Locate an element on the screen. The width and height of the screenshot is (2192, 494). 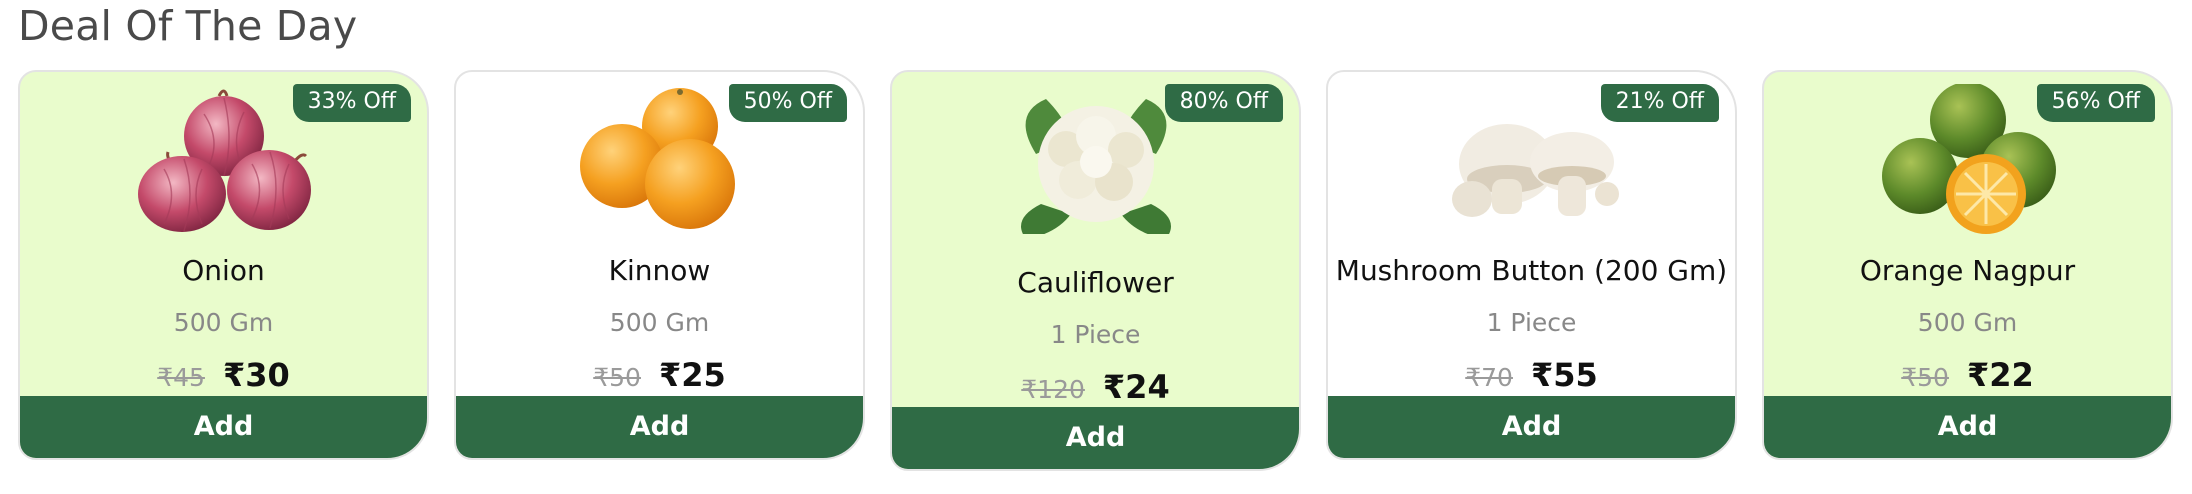
original-price: ₹45 is located at coordinates (181, 377).